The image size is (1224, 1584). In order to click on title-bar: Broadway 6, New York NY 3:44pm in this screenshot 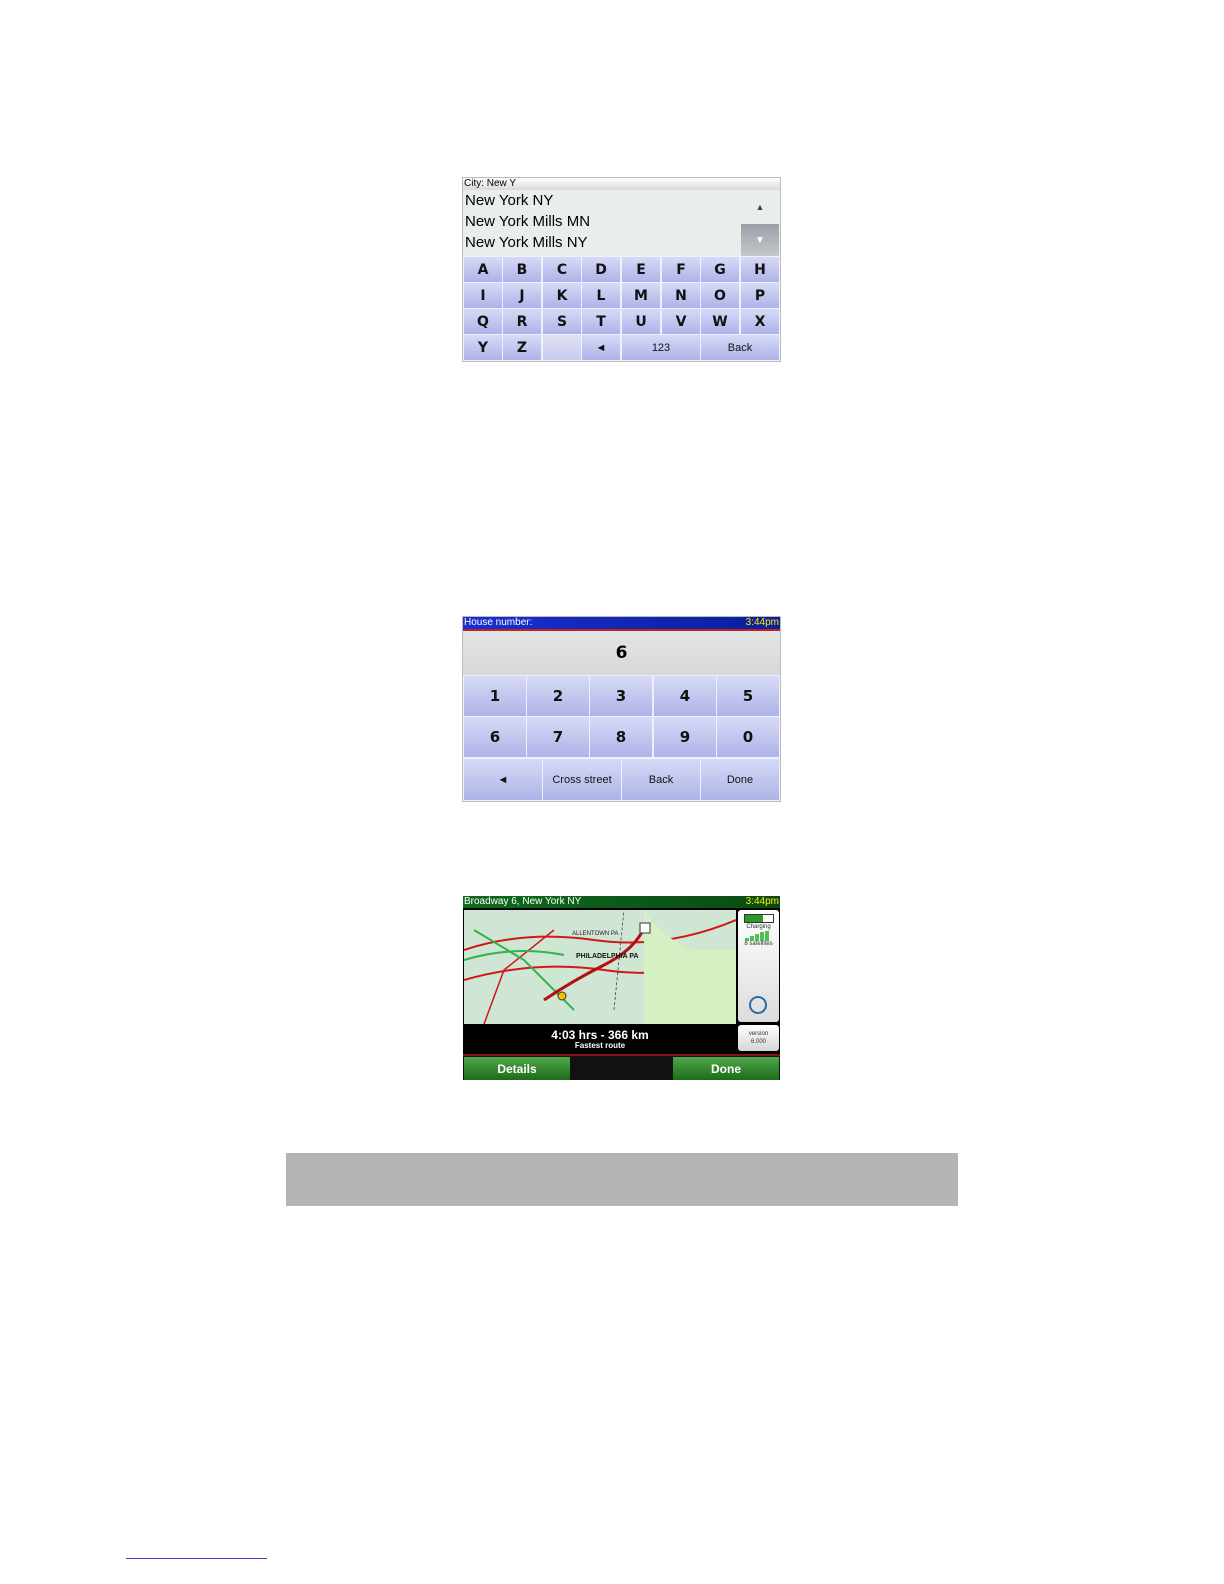, I will do `click(621, 902)`.